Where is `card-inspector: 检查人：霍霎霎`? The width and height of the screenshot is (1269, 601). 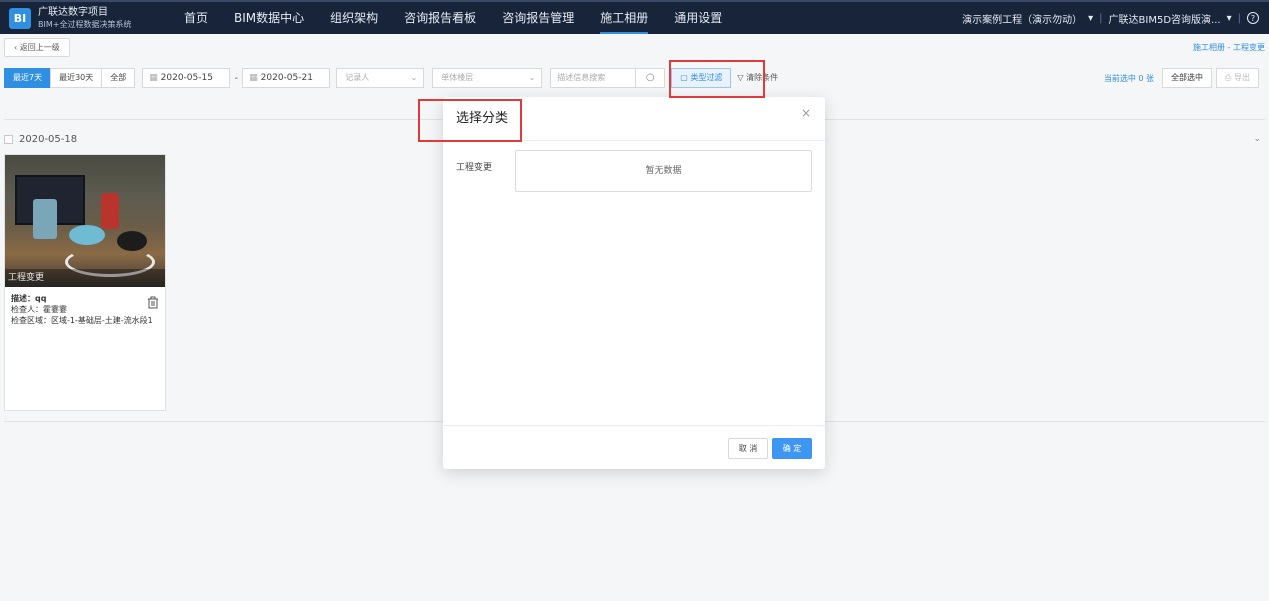
card-inspector: 检查人：霍霎霎 is located at coordinates (39, 309).